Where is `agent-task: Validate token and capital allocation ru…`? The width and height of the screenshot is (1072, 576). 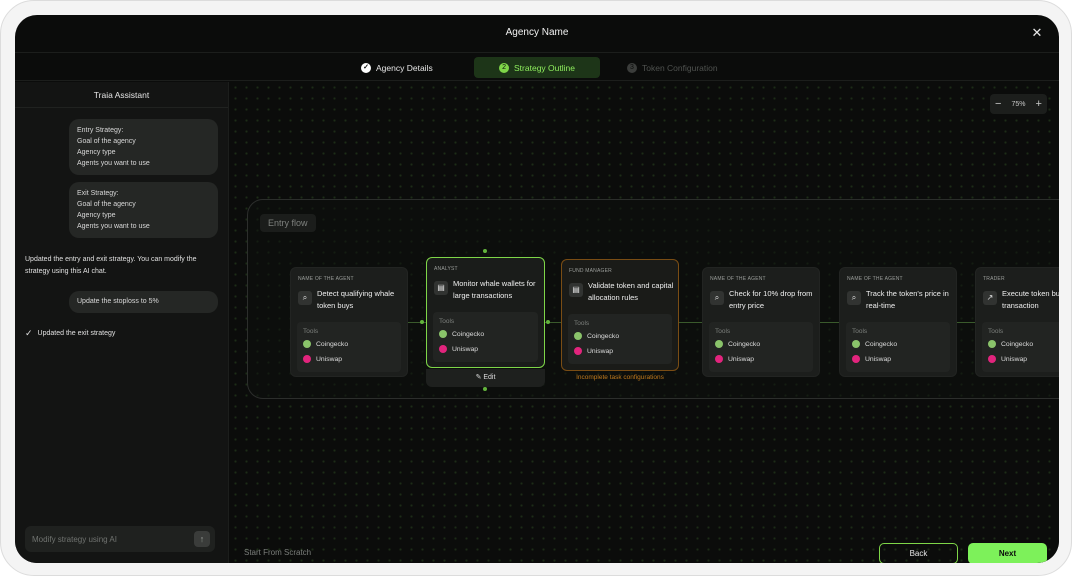 agent-task: Validate token and capital allocation ru… is located at coordinates (631, 291).